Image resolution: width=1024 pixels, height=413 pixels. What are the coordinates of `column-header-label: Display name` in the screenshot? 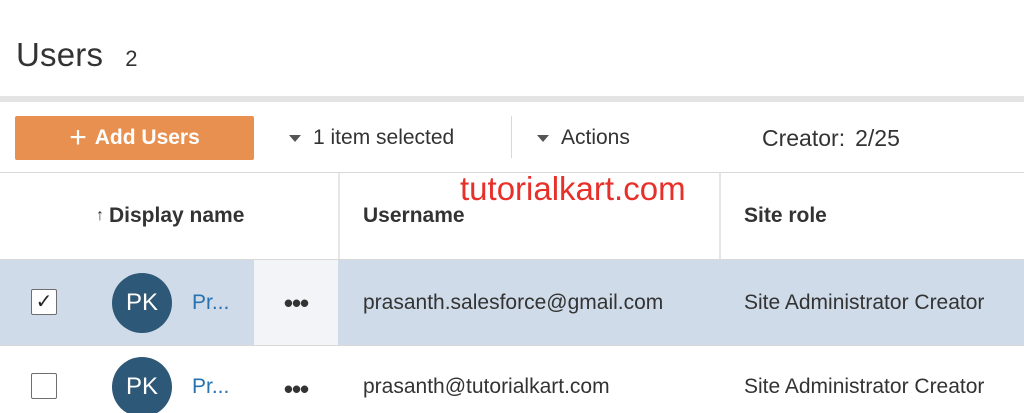 It's located at (177, 215).